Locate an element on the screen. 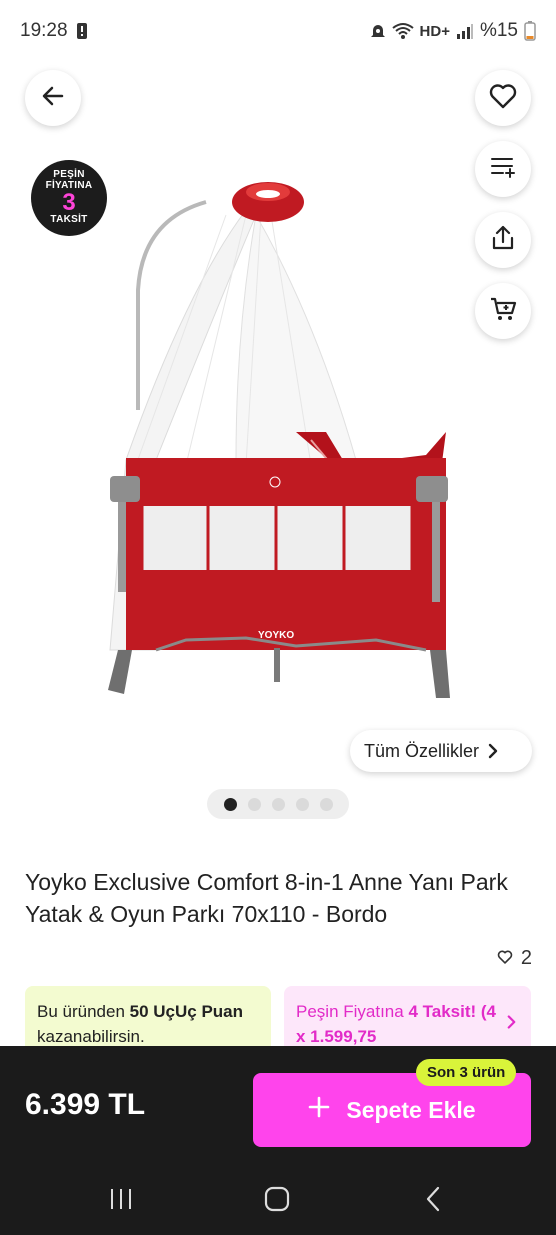  system-nav-bar is located at coordinates (278, 1199).